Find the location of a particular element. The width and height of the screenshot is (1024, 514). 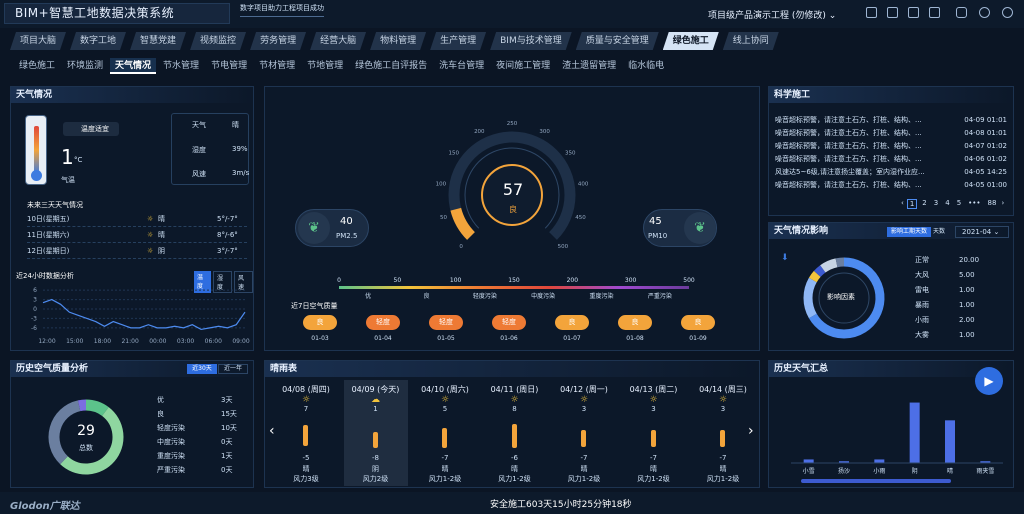

alert-item: 噪音超标预警，请注意土石方、打桩、结构、... 04-08 01:01 is located at coordinates (891, 133).